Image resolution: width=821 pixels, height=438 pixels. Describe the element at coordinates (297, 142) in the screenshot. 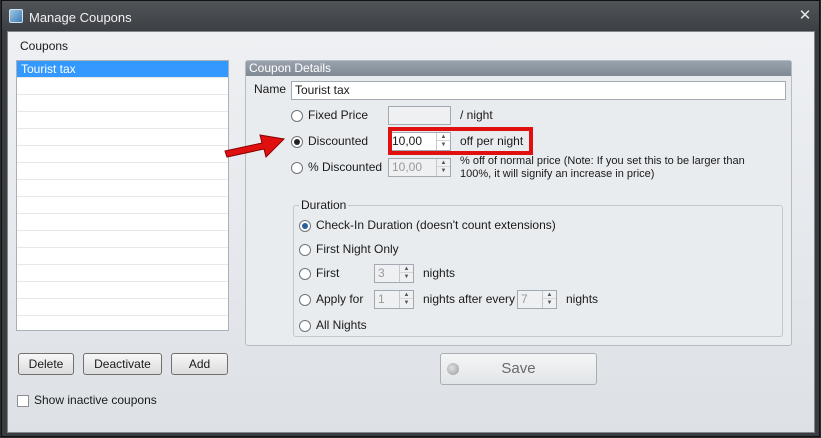

I see `discounted-radio` at that location.